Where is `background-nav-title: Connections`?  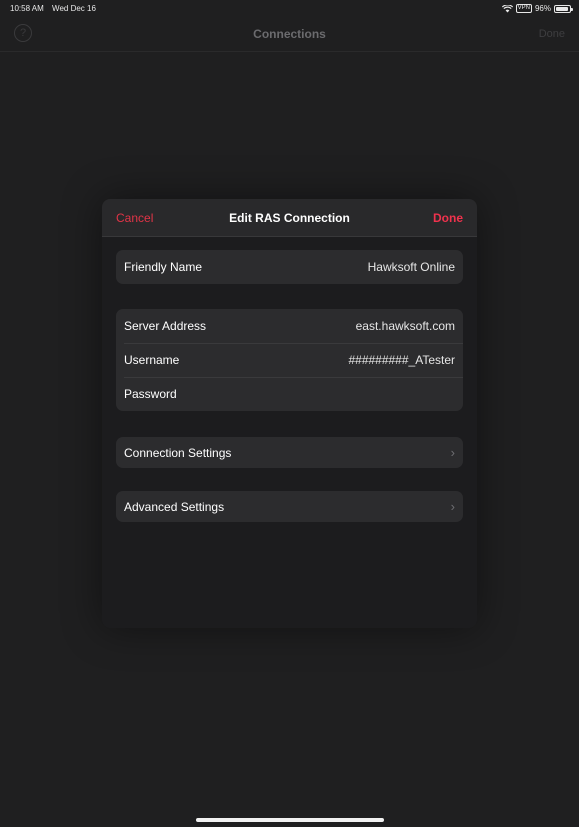
background-nav-title: Connections is located at coordinates (289, 34).